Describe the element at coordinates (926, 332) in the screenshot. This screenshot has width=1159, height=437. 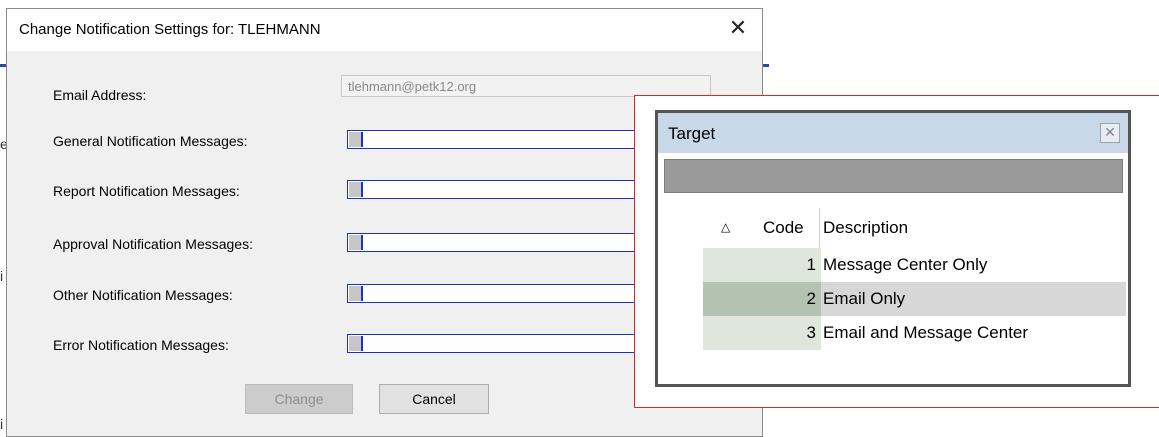
I see `row-description: Email and Message Center` at that location.